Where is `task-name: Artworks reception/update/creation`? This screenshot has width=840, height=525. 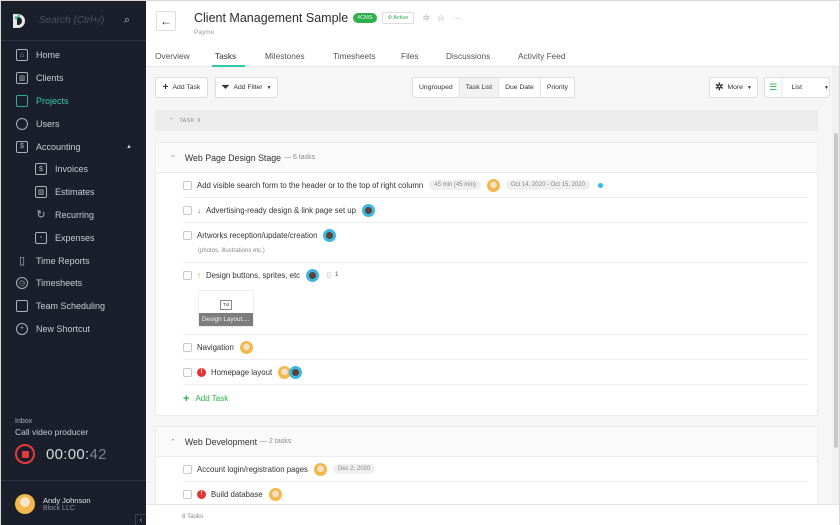 task-name: Artworks reception/update/creation is located at coordinates (257, 235).